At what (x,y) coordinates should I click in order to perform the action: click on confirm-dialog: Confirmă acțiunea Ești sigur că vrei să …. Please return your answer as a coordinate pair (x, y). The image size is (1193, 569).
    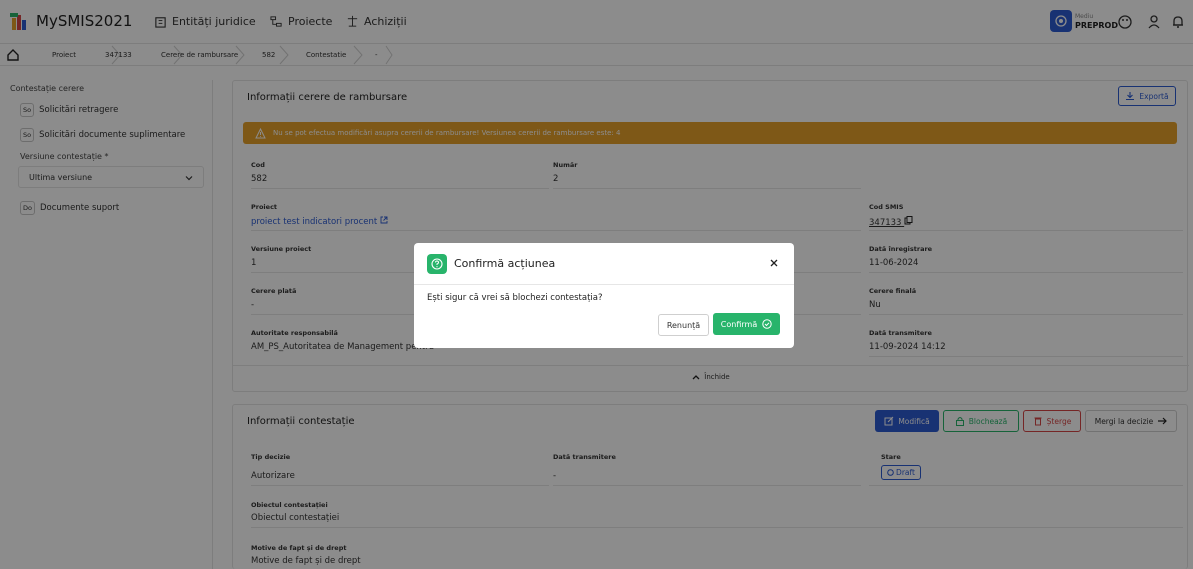
    Looking at the image, I should click on (604, 295).